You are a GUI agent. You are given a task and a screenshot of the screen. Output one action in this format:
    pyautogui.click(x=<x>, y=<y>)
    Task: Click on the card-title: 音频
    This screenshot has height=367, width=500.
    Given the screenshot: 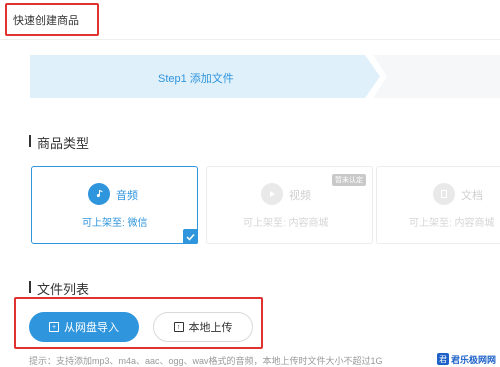 What is the action you would take?
    pyautogui.click(x=127, y=196)
    